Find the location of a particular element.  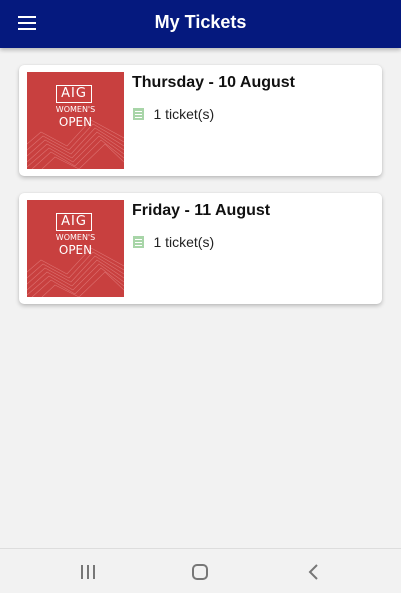

system-navigation-bar is located at coordinates (200, 570).